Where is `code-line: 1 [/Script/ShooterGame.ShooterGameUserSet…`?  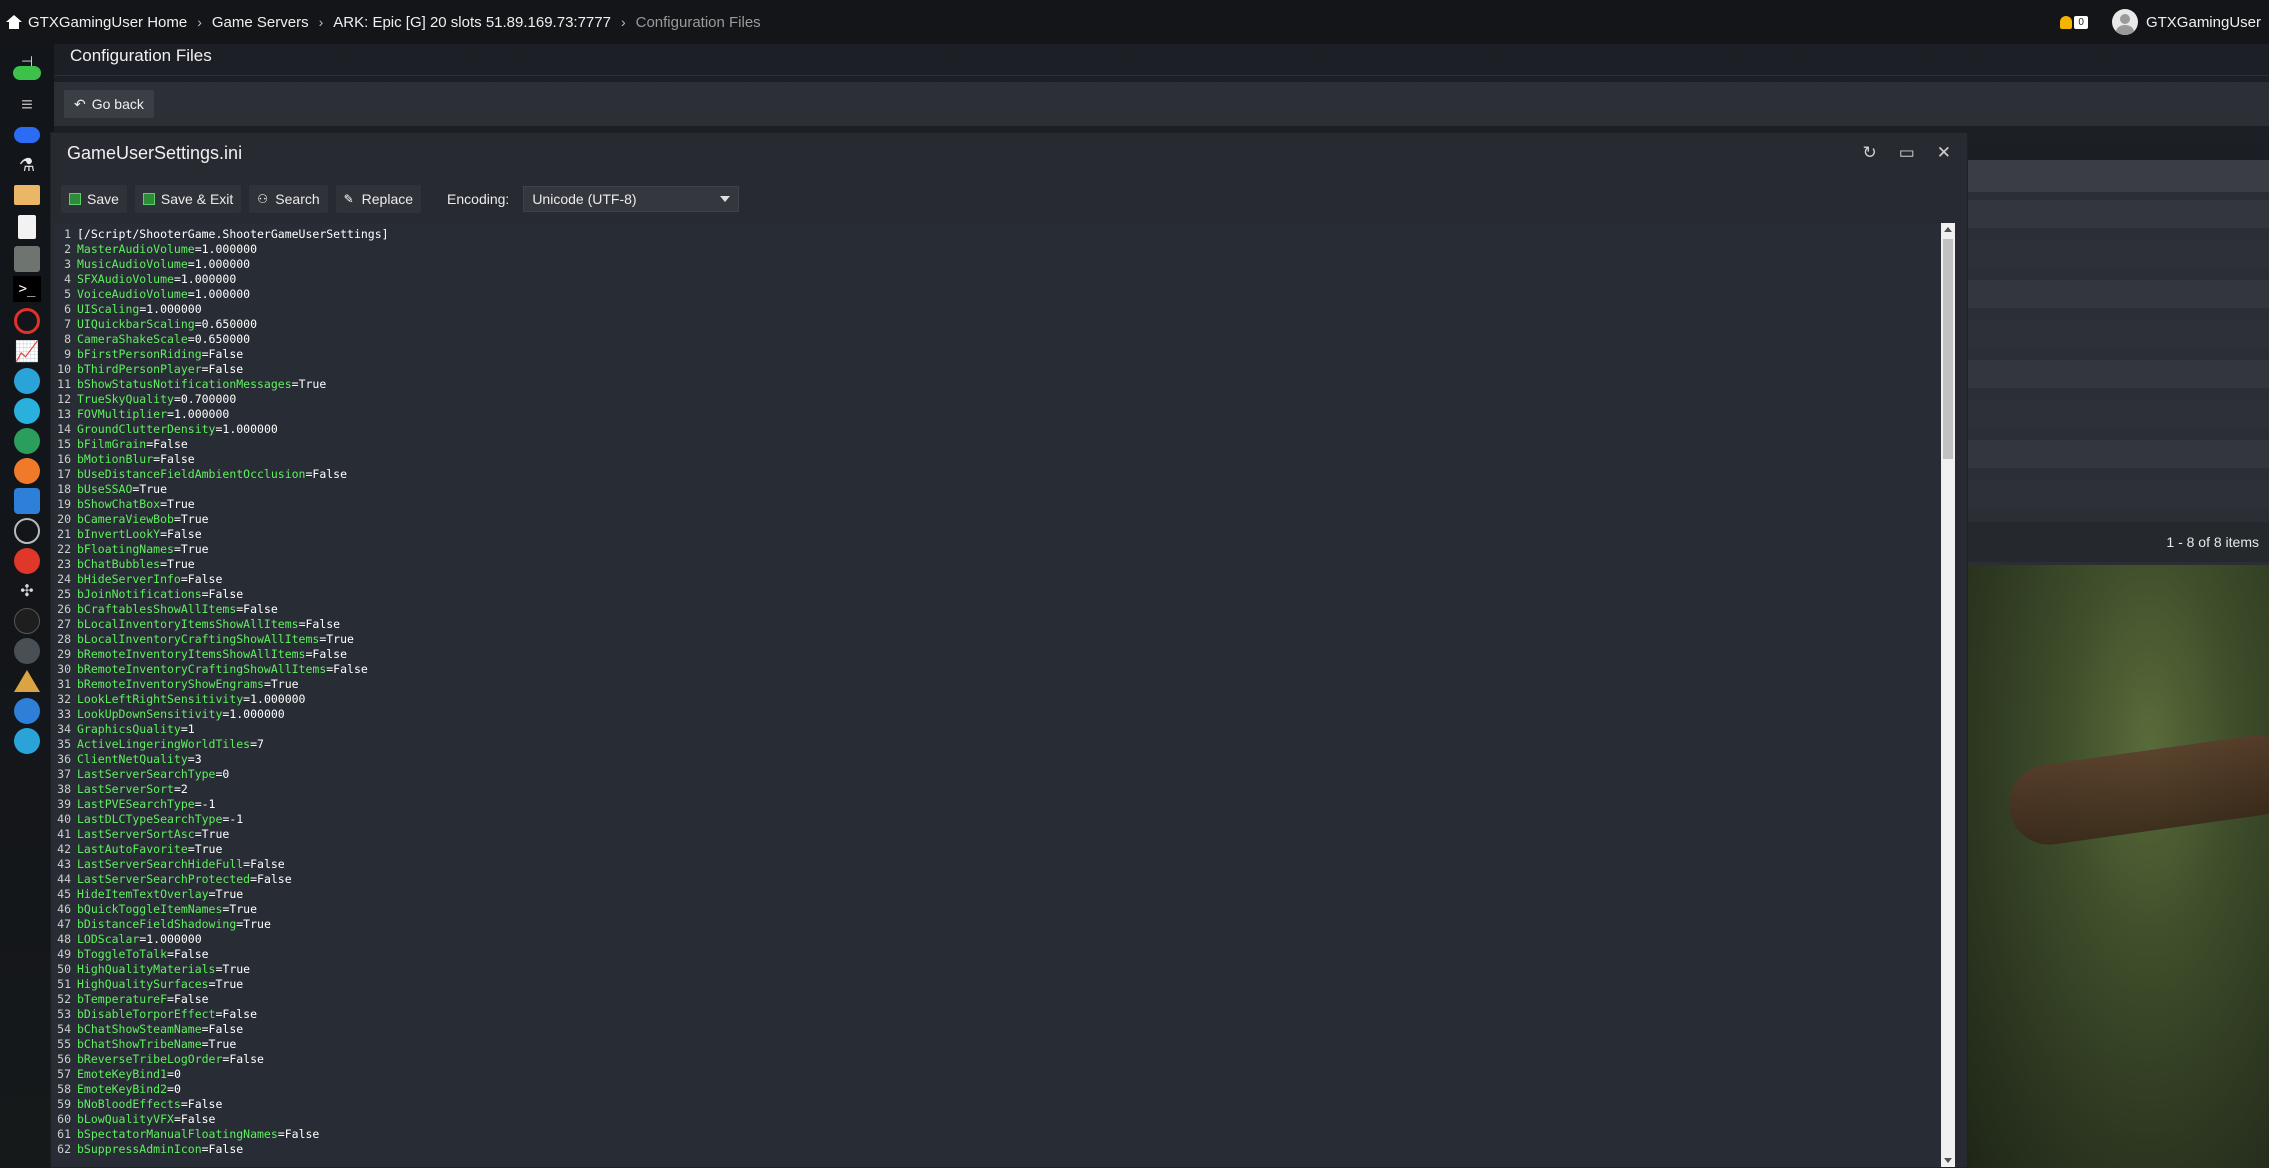
code-line: 1 [/Script/ShooterGame.ShooterGameUserSet… is located at coordinates (1005, 234).